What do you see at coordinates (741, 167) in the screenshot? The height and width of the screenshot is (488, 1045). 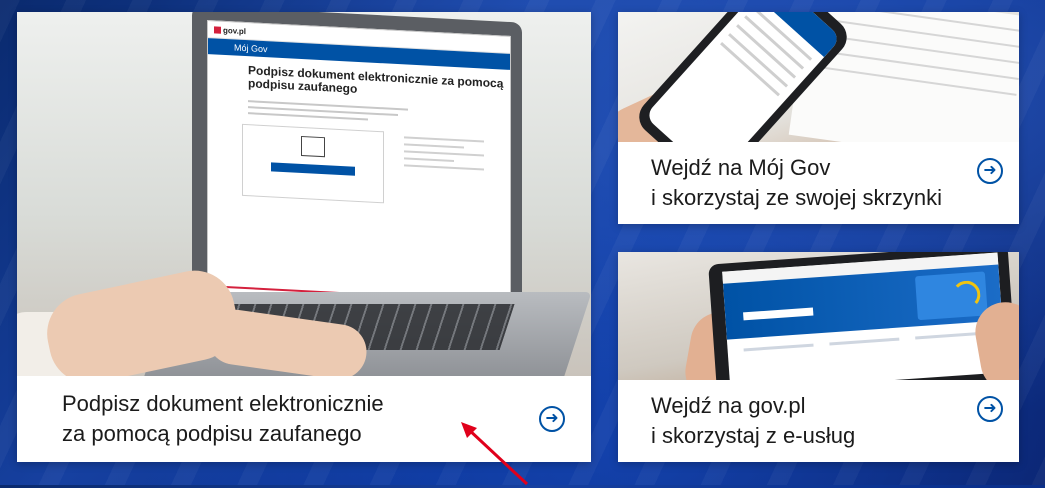 I see `caption-line-1: Wejdź na Mój Gov` at bounding box center [741, 167].